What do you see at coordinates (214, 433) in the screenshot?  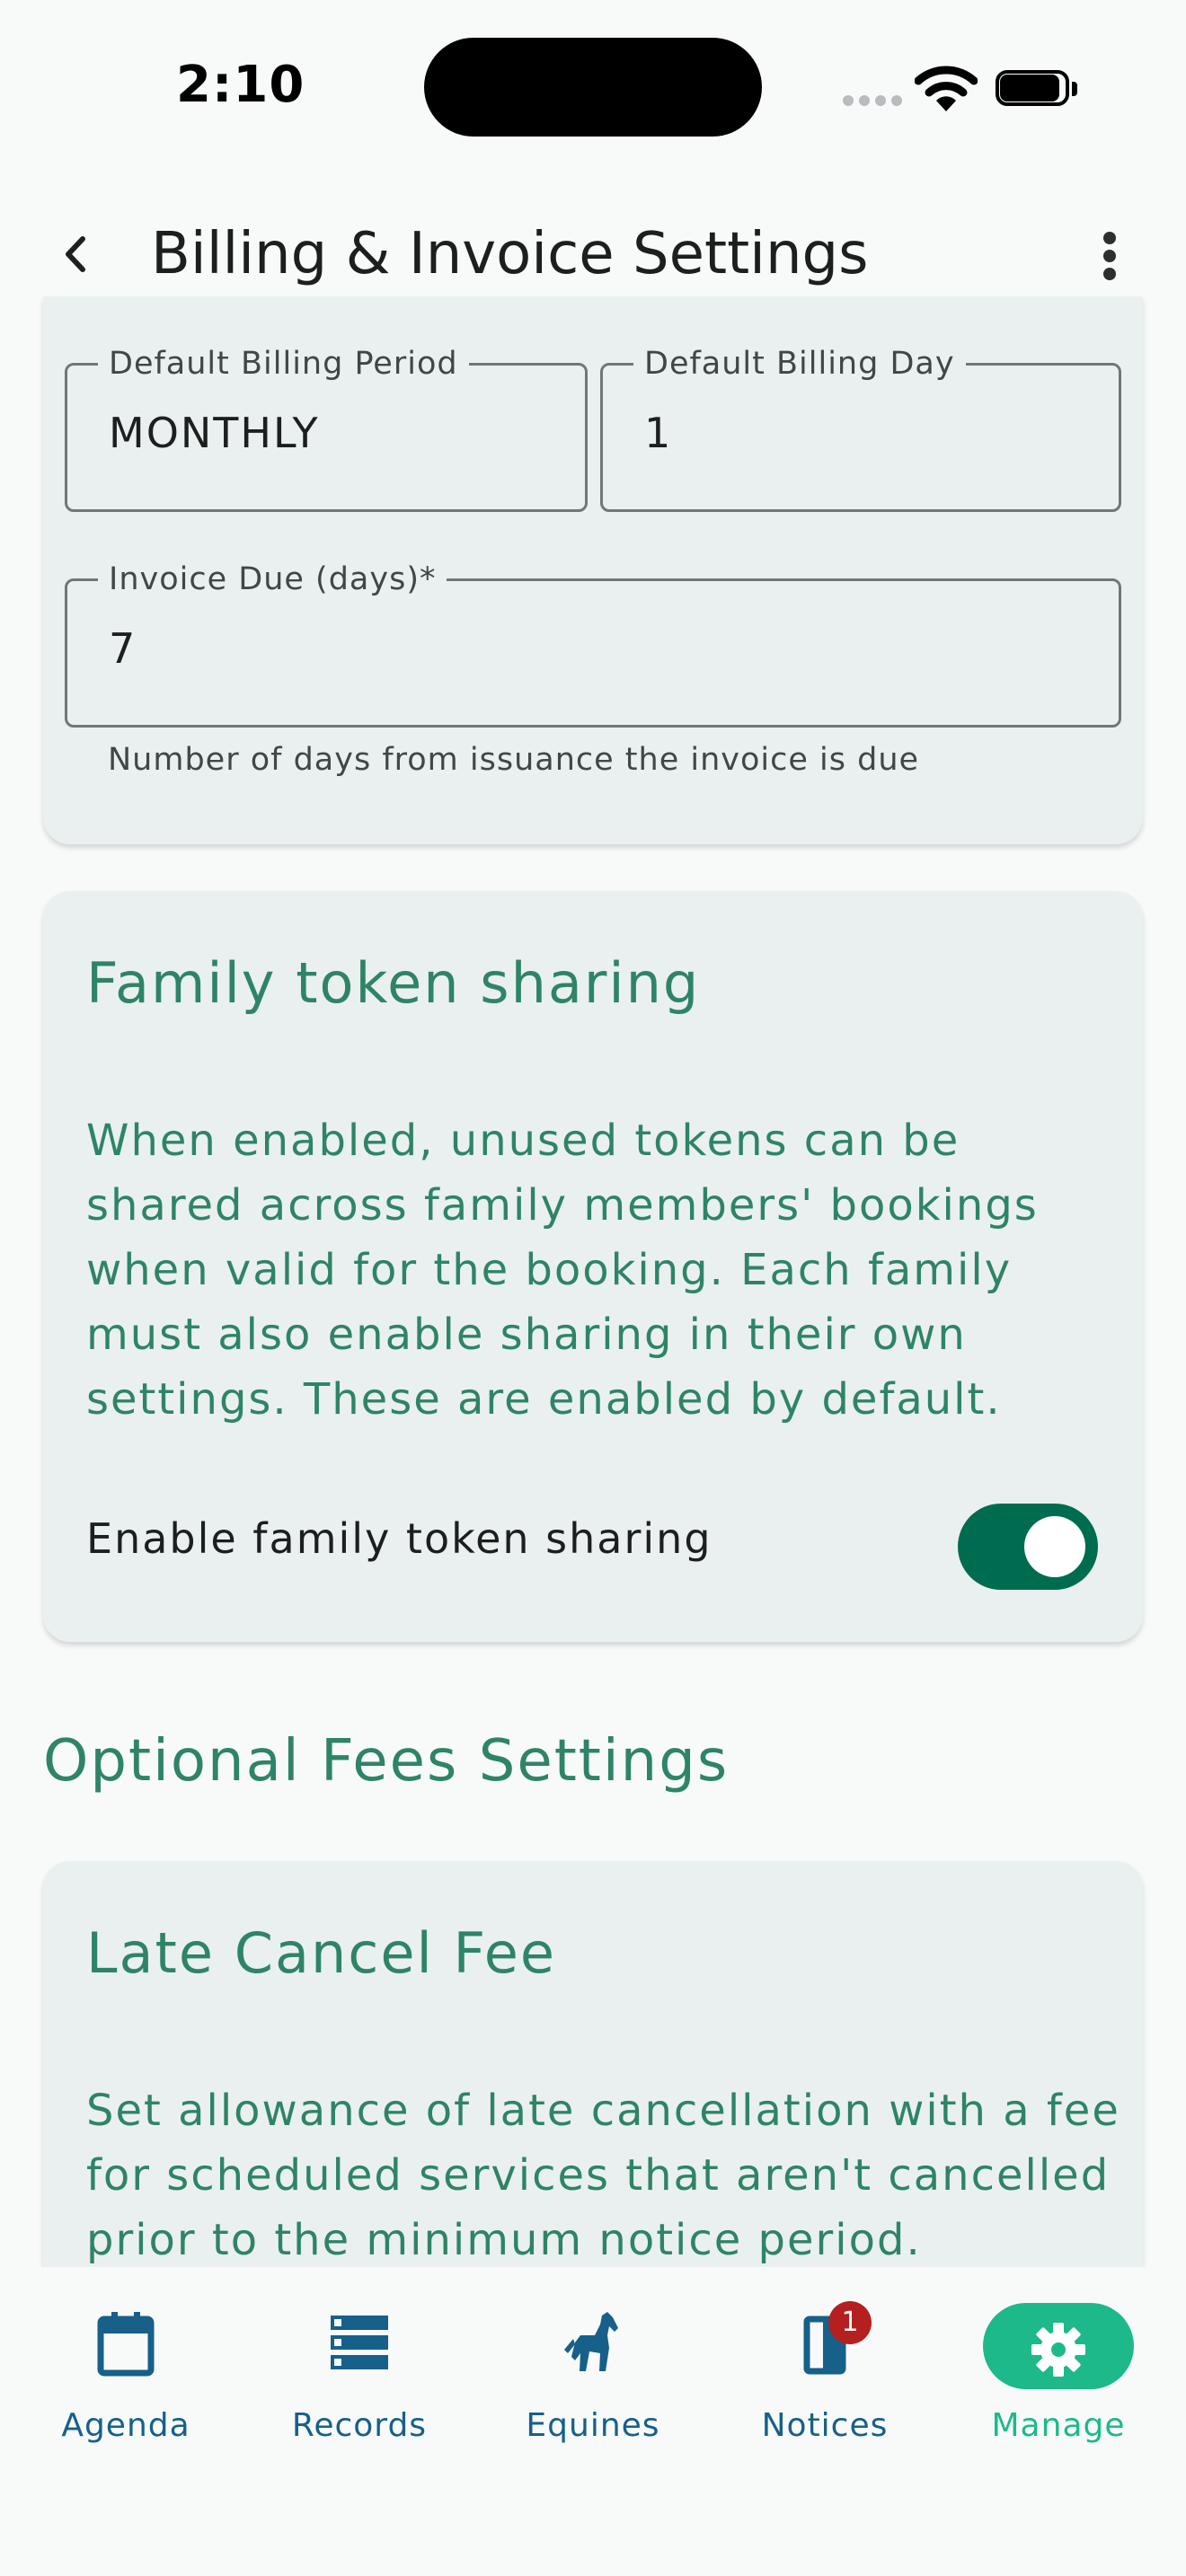 I see `billing-period-value: MONTHLY` at bounding box center [214, 433].